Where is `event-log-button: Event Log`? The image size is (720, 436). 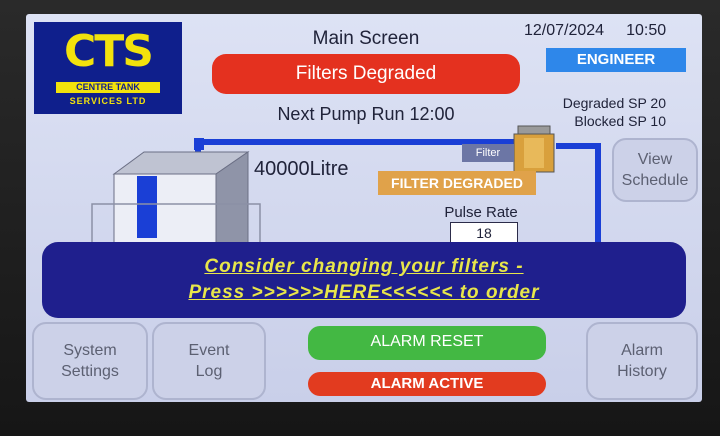 event-log-button: Event Log is located at coordinates (209, 361).